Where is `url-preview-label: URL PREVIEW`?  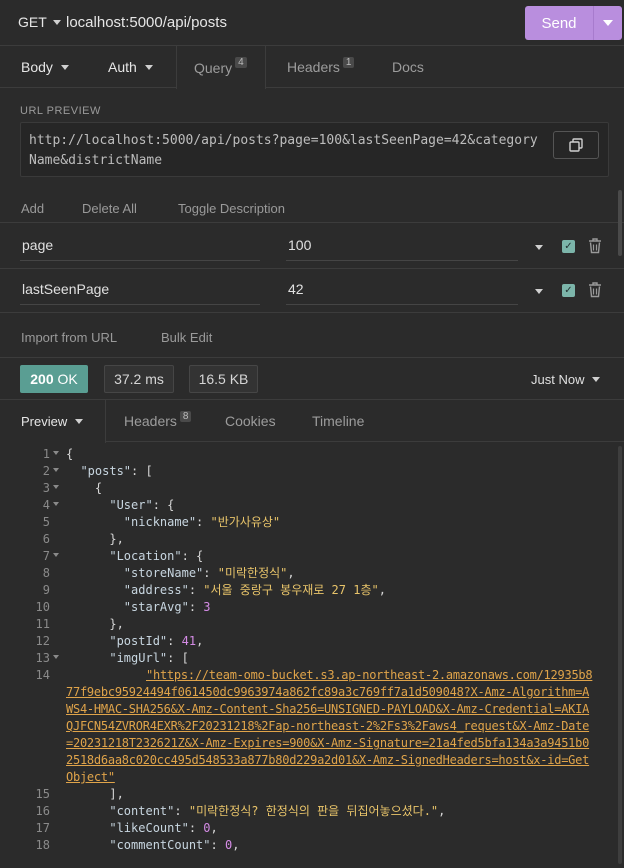
url-preview-label: URL PREVIEW is located at coordinates (60, 111).